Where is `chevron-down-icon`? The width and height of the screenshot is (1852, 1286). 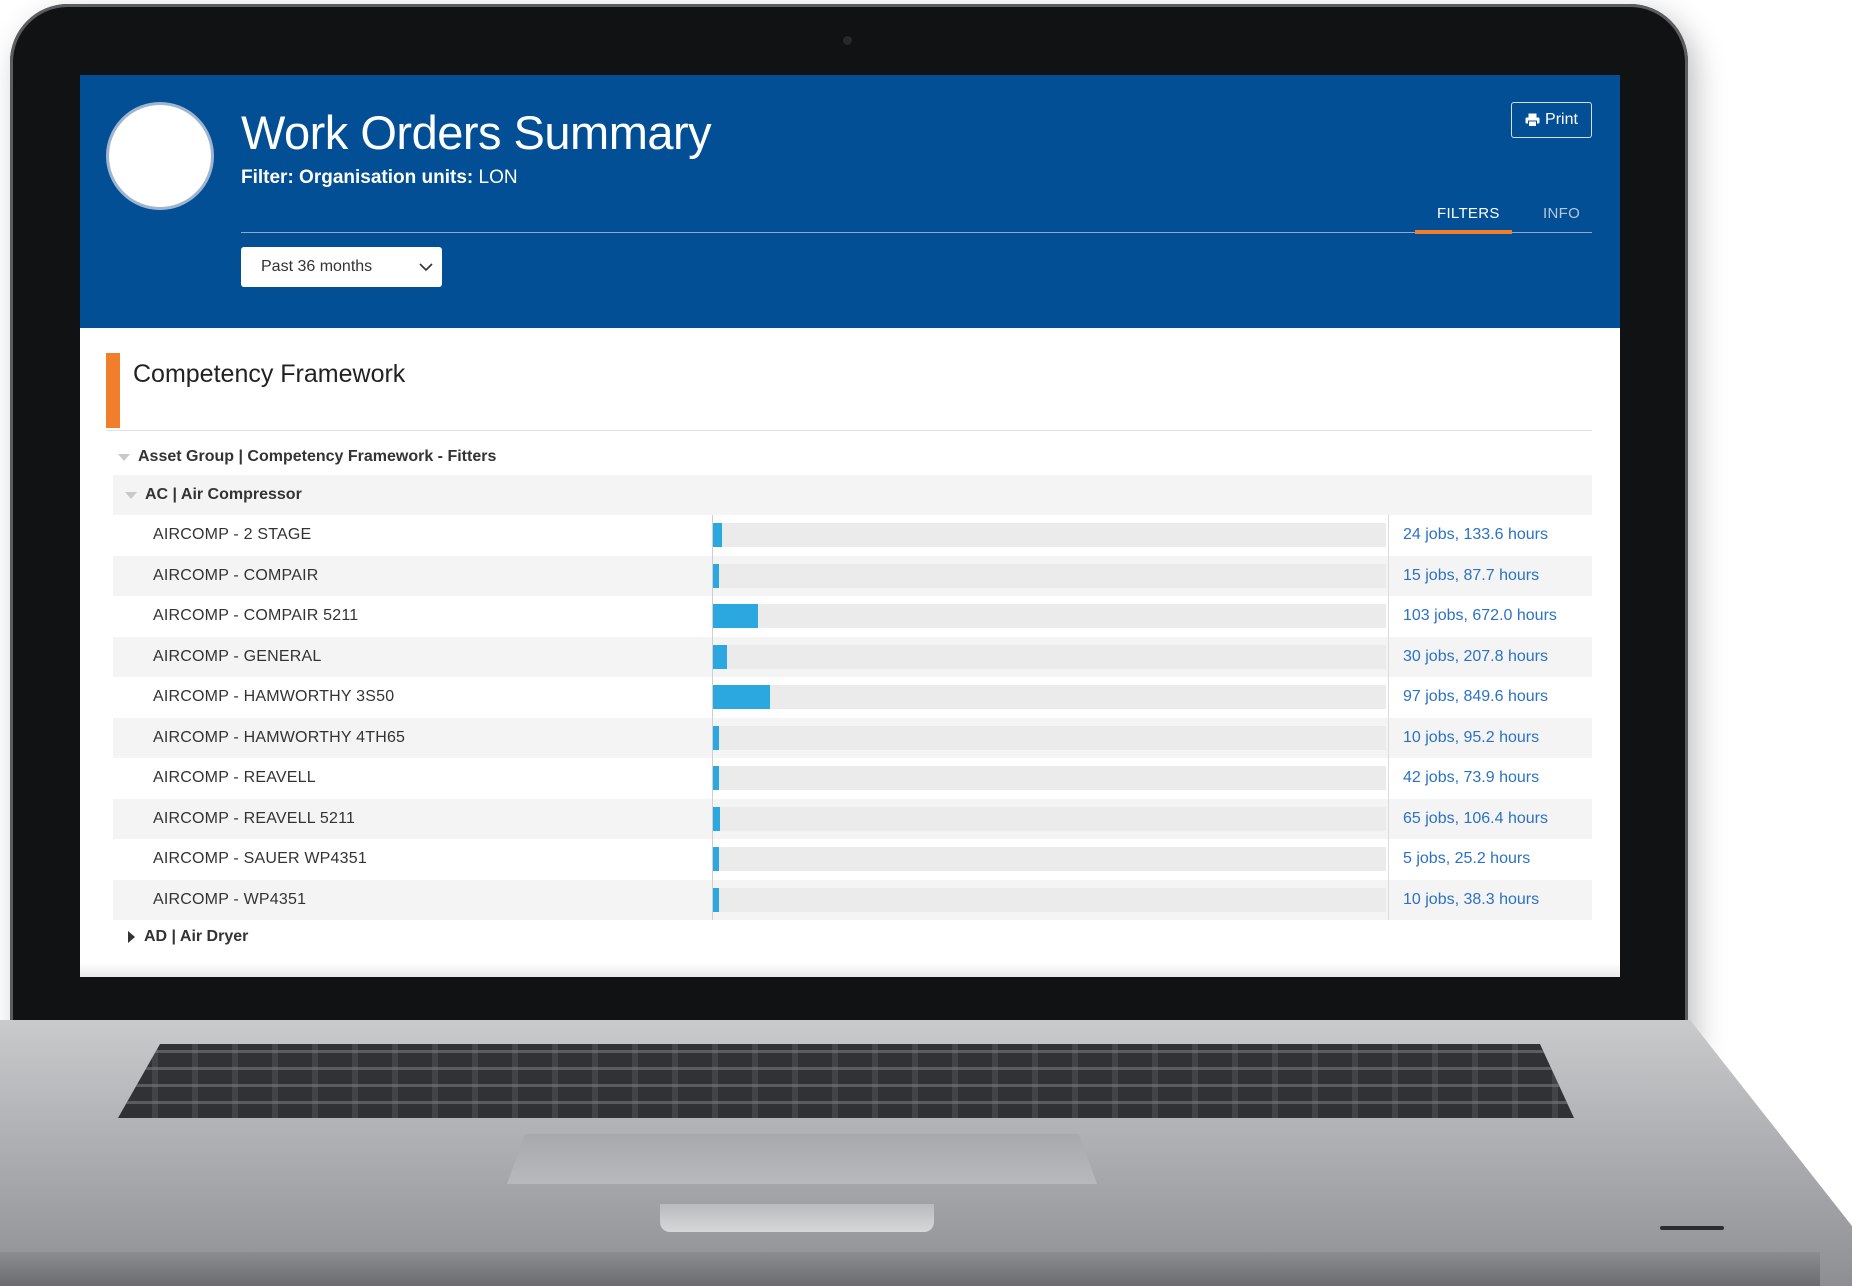 chevron-down-icon is located at coordinates (426, 269).